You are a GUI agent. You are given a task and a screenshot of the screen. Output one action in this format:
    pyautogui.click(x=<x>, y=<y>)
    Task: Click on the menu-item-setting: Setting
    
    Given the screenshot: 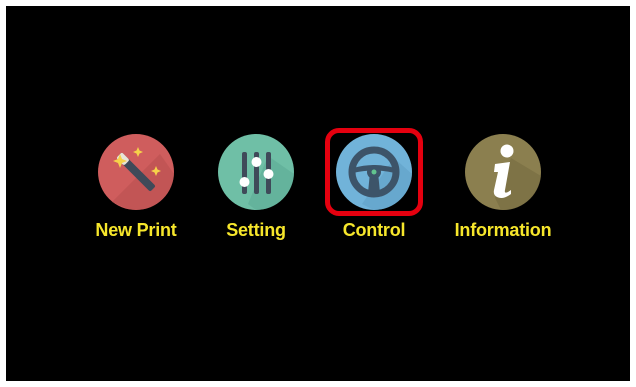 What is the action you would take?
    pyautogui.click(x=256, y=192)
    